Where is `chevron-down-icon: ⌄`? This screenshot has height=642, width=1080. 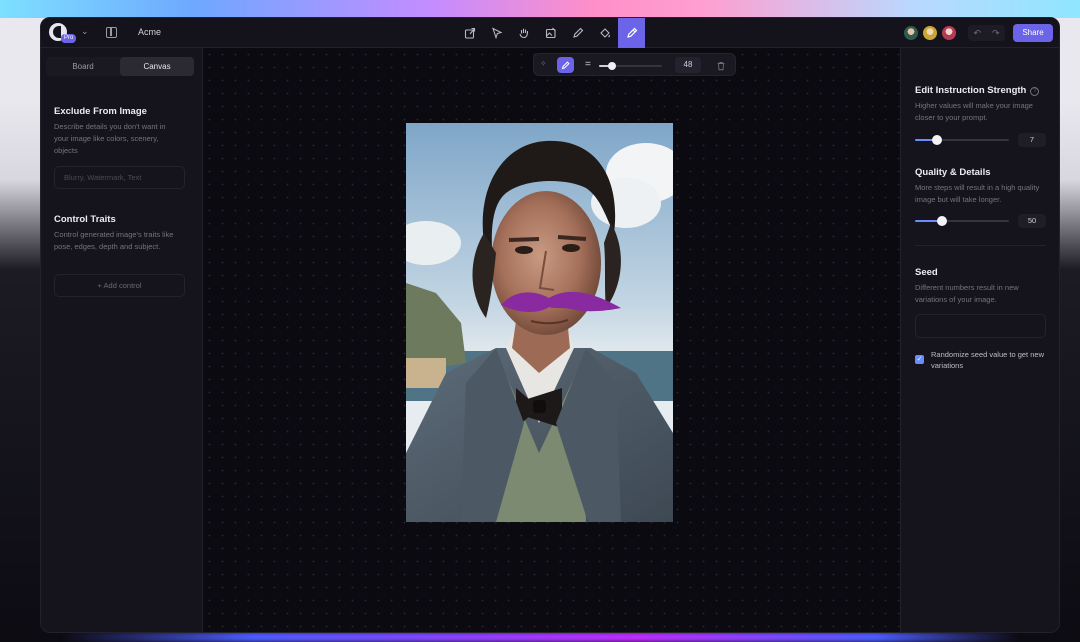 chevron-down-icon: ⌄ is located at coordinates (85, 31).